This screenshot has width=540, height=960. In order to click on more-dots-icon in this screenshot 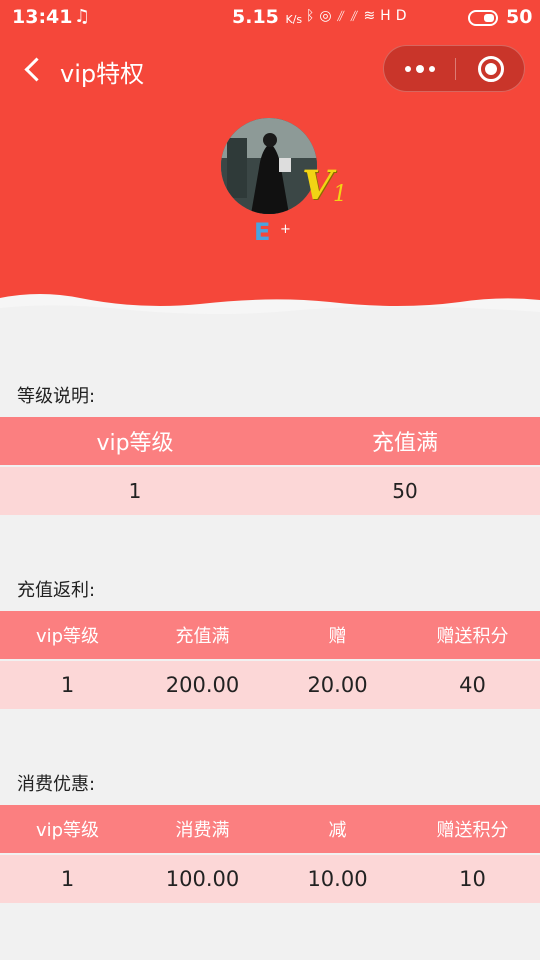, I will do `click(419, 68)`.